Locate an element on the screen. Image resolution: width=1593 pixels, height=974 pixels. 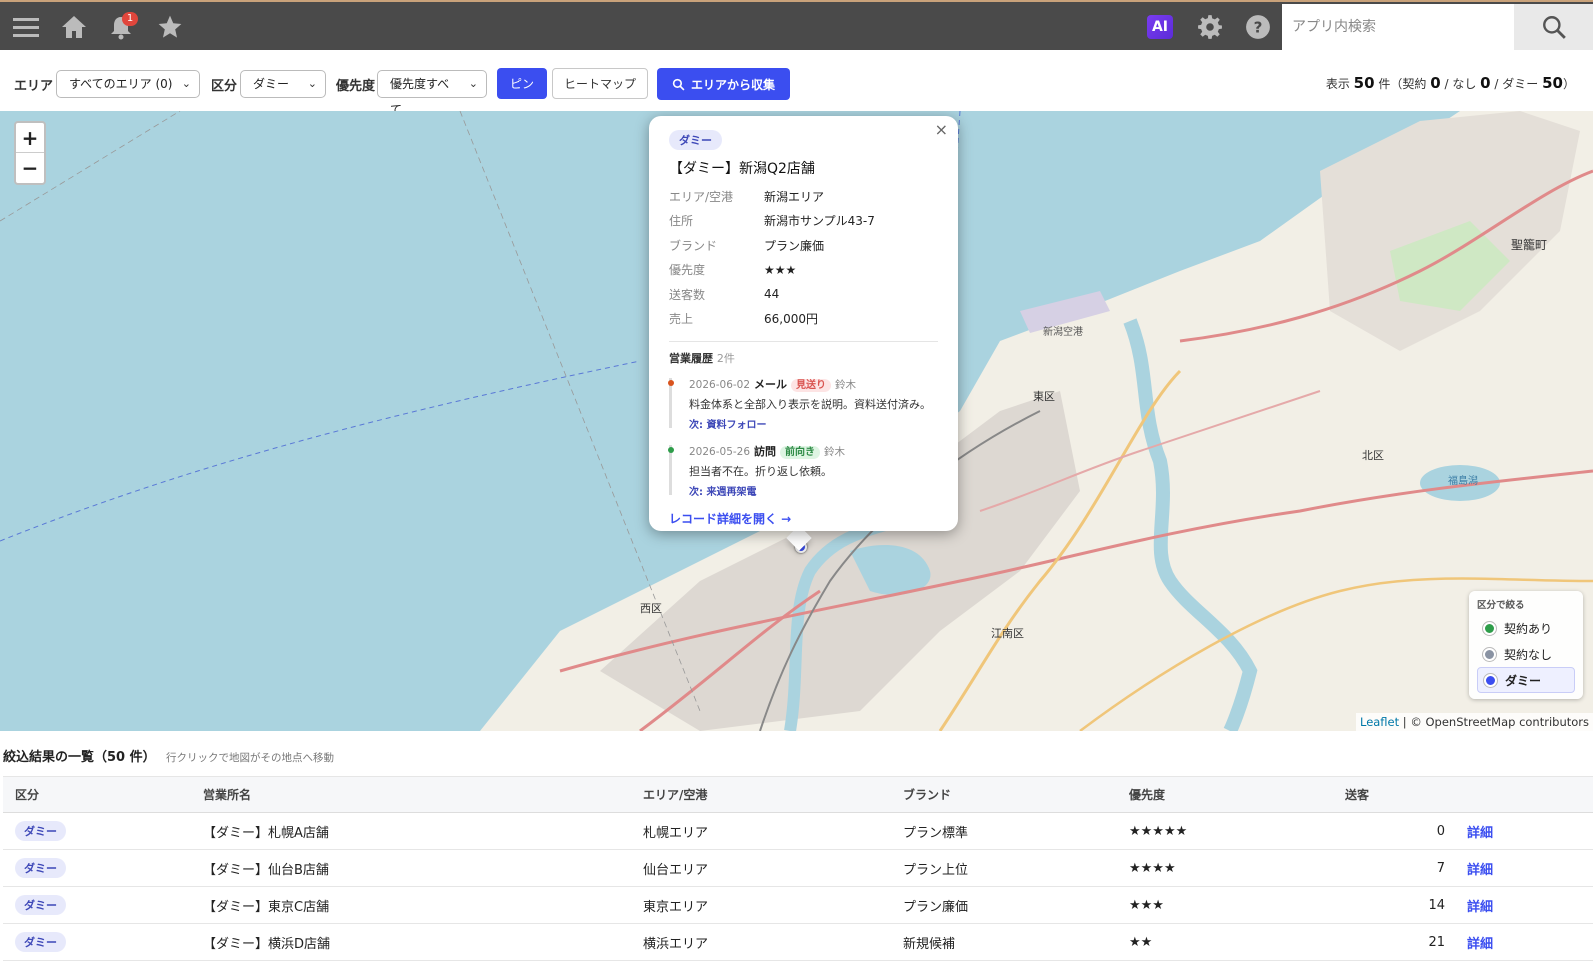
legend-item-dummy: ダミー is located at coordinates (1526, 680).